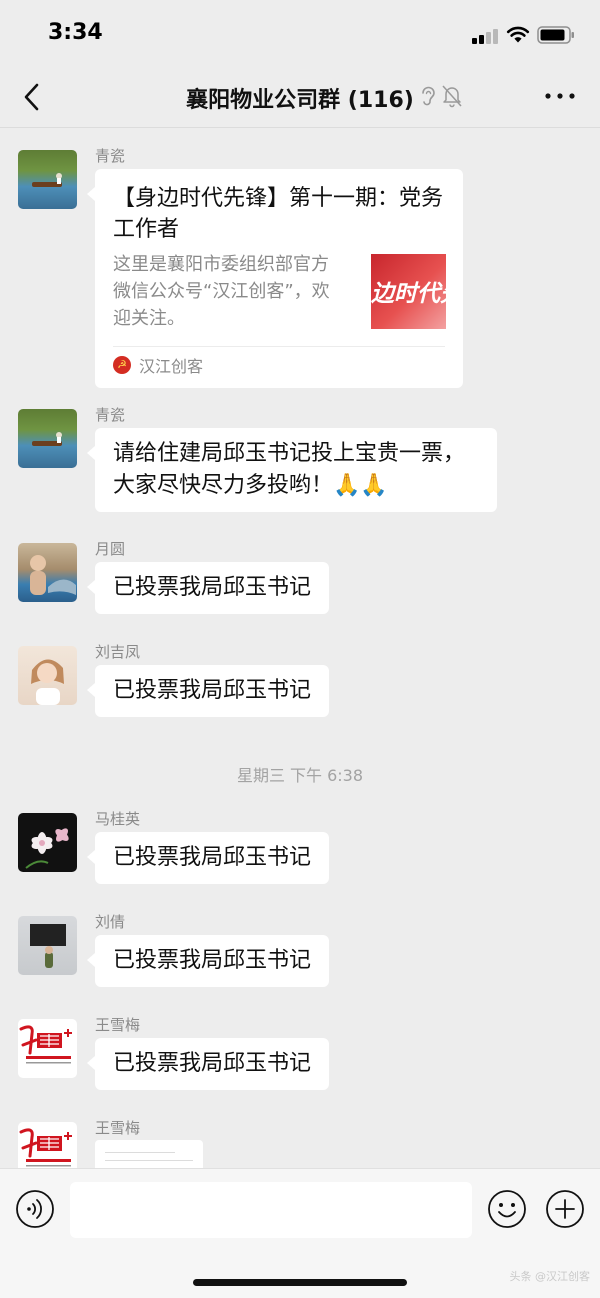 The image size is (600, 1298). Describe the element at coordinates (33, 97) in the screenshot. I see `back-icon` at that location.